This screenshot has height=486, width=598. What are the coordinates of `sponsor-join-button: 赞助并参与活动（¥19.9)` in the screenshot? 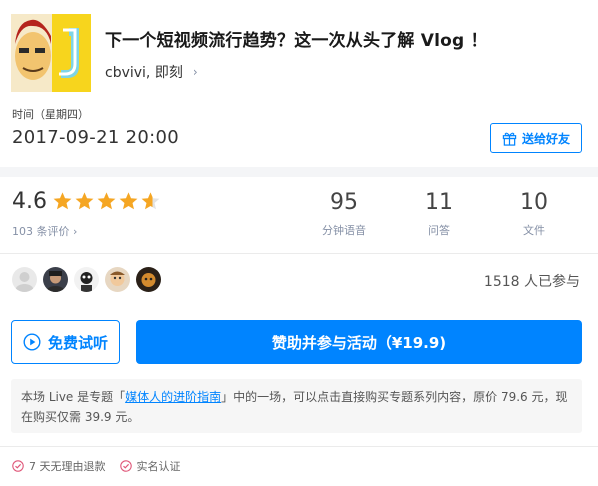 It's located at (359, 342).